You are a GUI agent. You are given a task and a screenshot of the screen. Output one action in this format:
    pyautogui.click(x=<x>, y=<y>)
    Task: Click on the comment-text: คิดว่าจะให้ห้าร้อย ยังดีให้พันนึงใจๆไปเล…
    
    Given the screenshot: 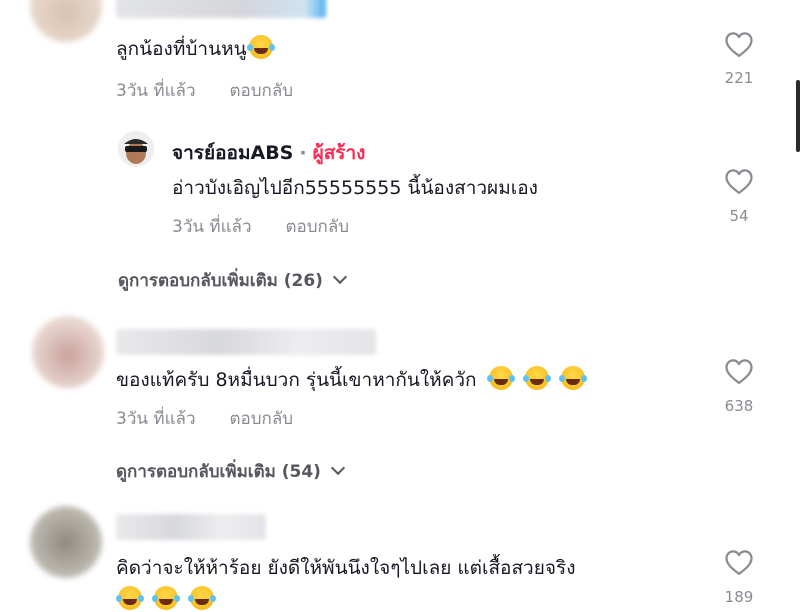 What is the action you would take?
    pyautogui.click(x=346, y=568)
    